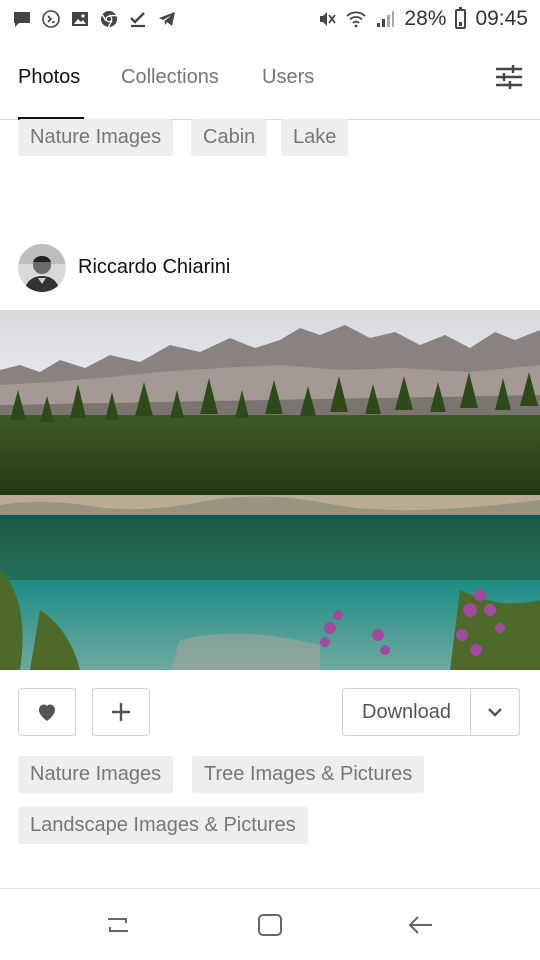  What do you see at coordinates (51, 19) in the screenshot?
I see `phone-app-icon` at bounding box center [51, 19].